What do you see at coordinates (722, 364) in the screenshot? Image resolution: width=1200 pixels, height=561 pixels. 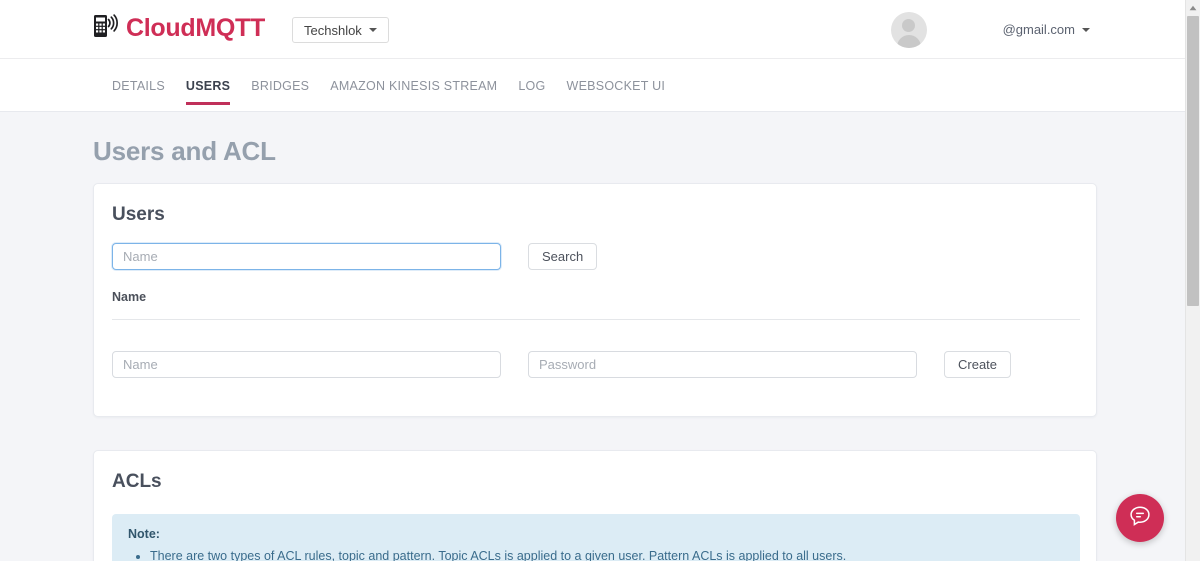 I see `new-user-password-input` at bounding box center [722, 364].